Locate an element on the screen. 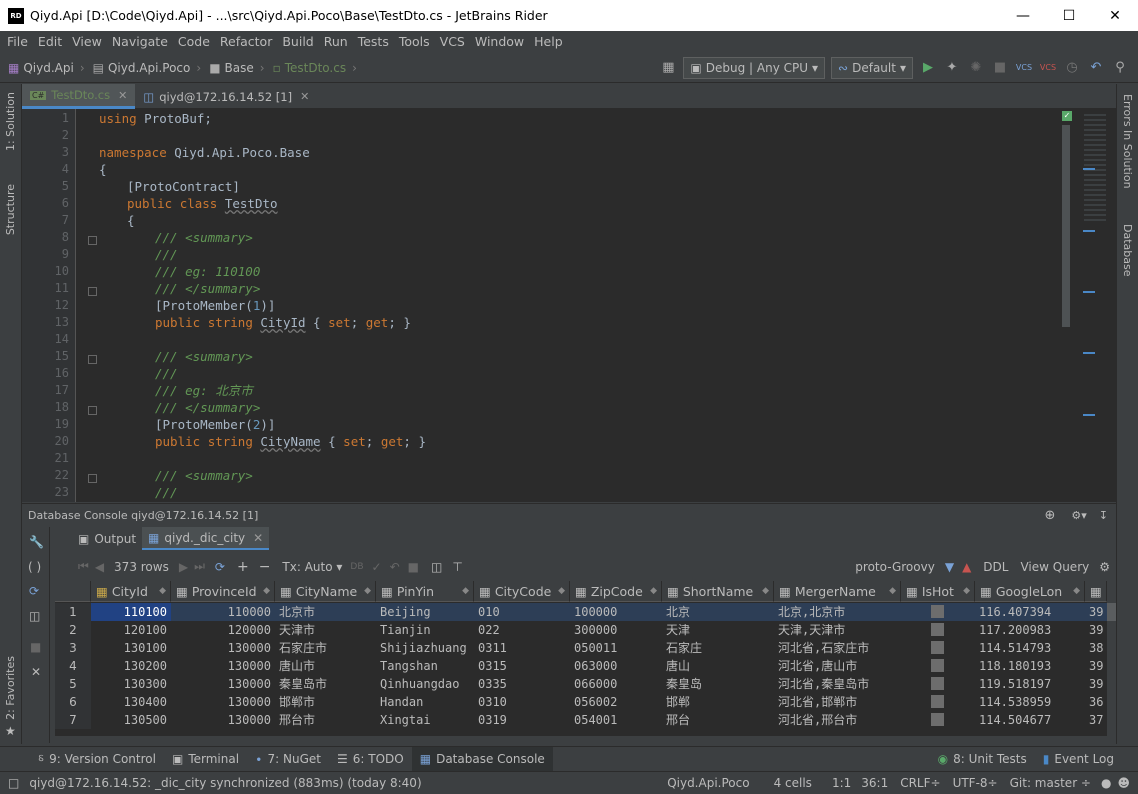 This screenshot has width=1138, height=794. view-as-icon: ◫ is located at coordinates (436, 567).